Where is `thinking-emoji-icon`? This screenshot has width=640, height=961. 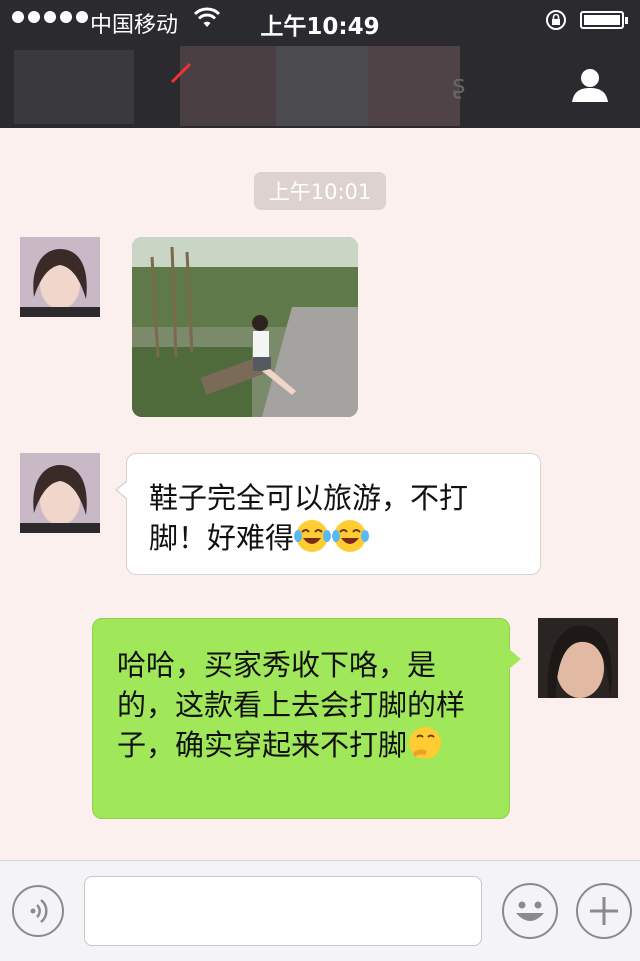
thinking-emoji-icon is located at coordinates (426, 748).